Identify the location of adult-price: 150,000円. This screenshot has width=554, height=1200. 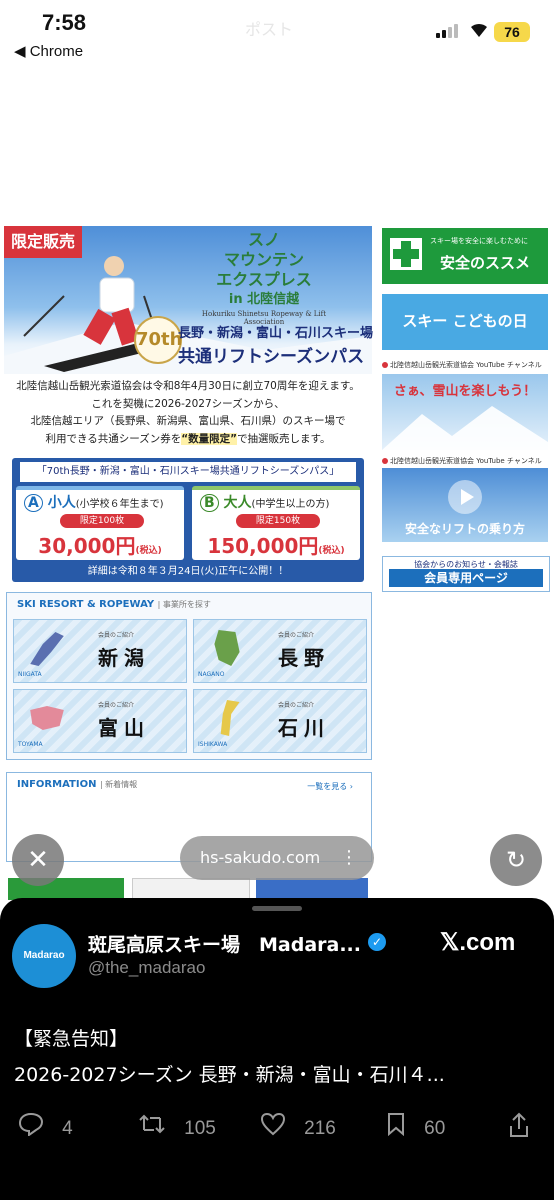
(263, 546).